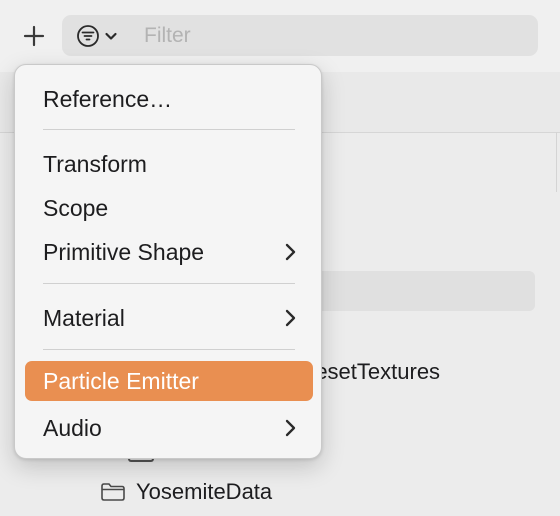 The width and height of the screenshot is (560, 516). I want to click on list-item-folder: YosemiteData, so click(186, 492).